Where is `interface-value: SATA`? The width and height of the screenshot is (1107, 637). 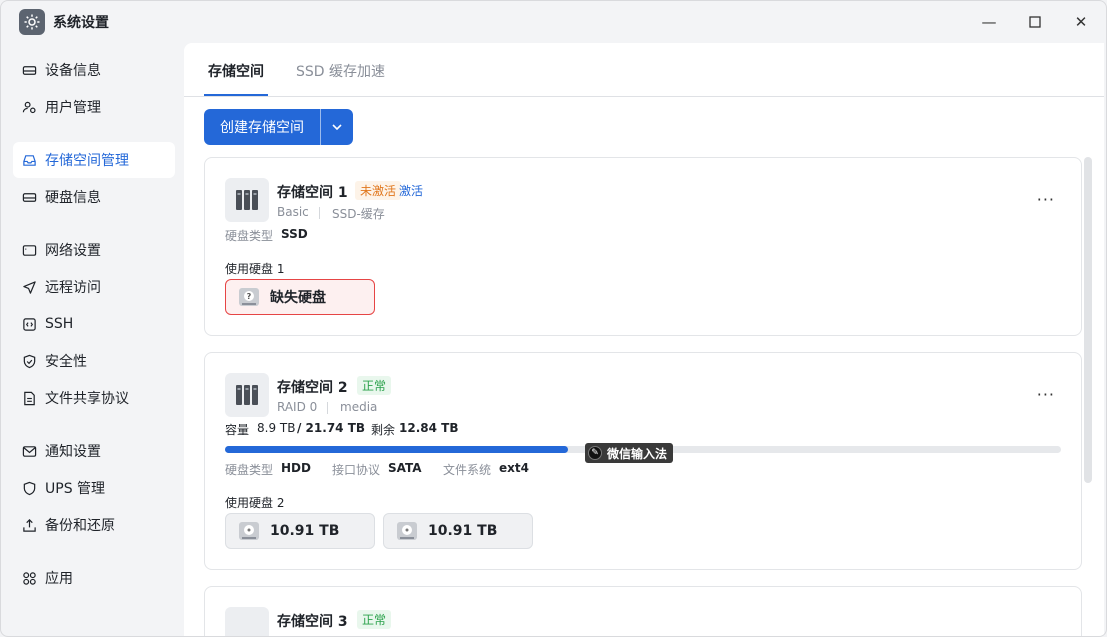
interface-value: SATA is located at coordinates (405, 468).